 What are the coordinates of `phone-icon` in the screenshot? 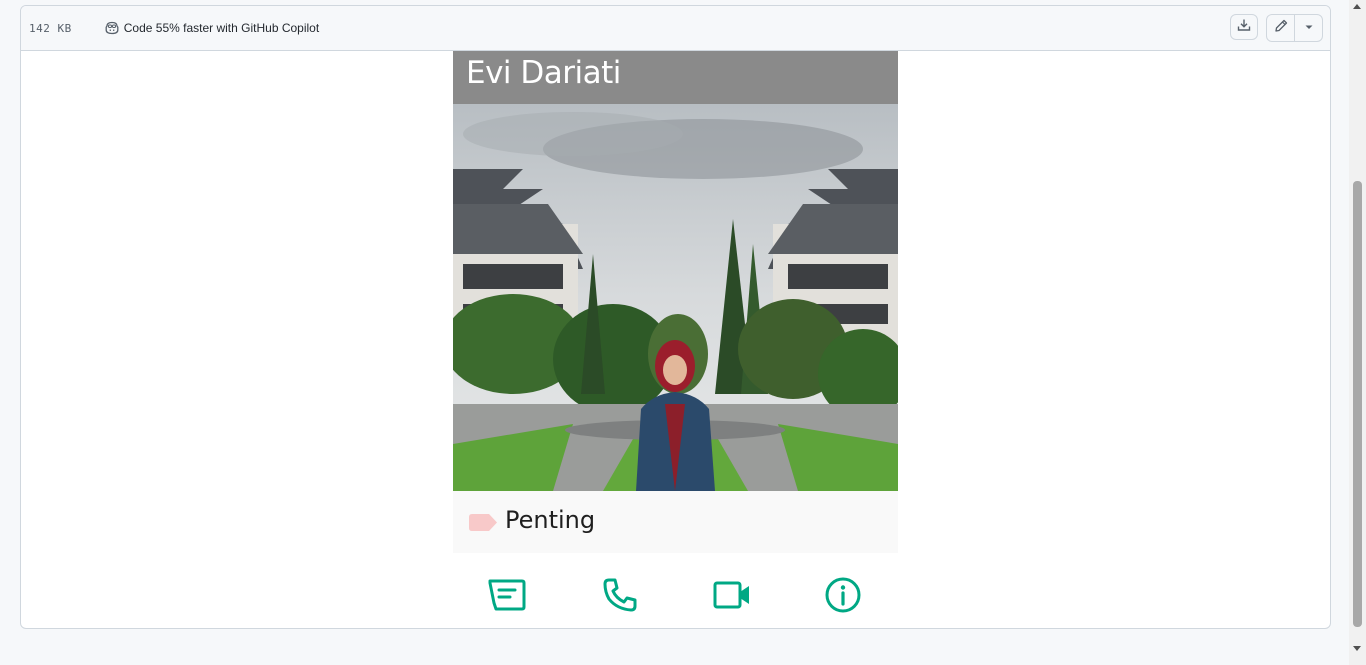 It's located at (620, 597).